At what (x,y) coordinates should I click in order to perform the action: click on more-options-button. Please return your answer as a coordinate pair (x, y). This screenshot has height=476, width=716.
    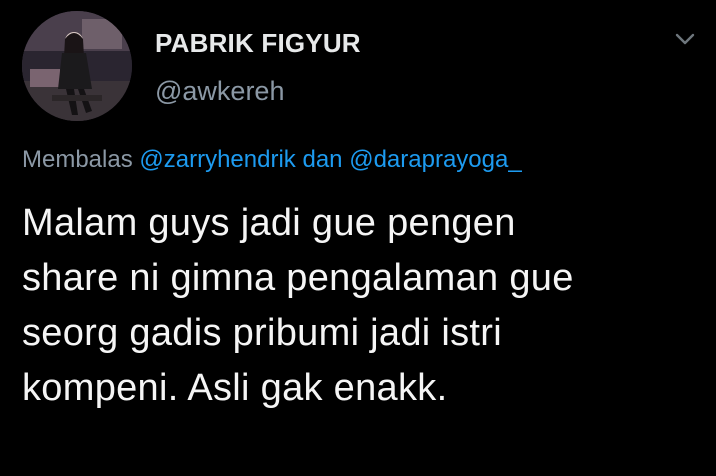
    Looking at the image, I should click on (685, 40).